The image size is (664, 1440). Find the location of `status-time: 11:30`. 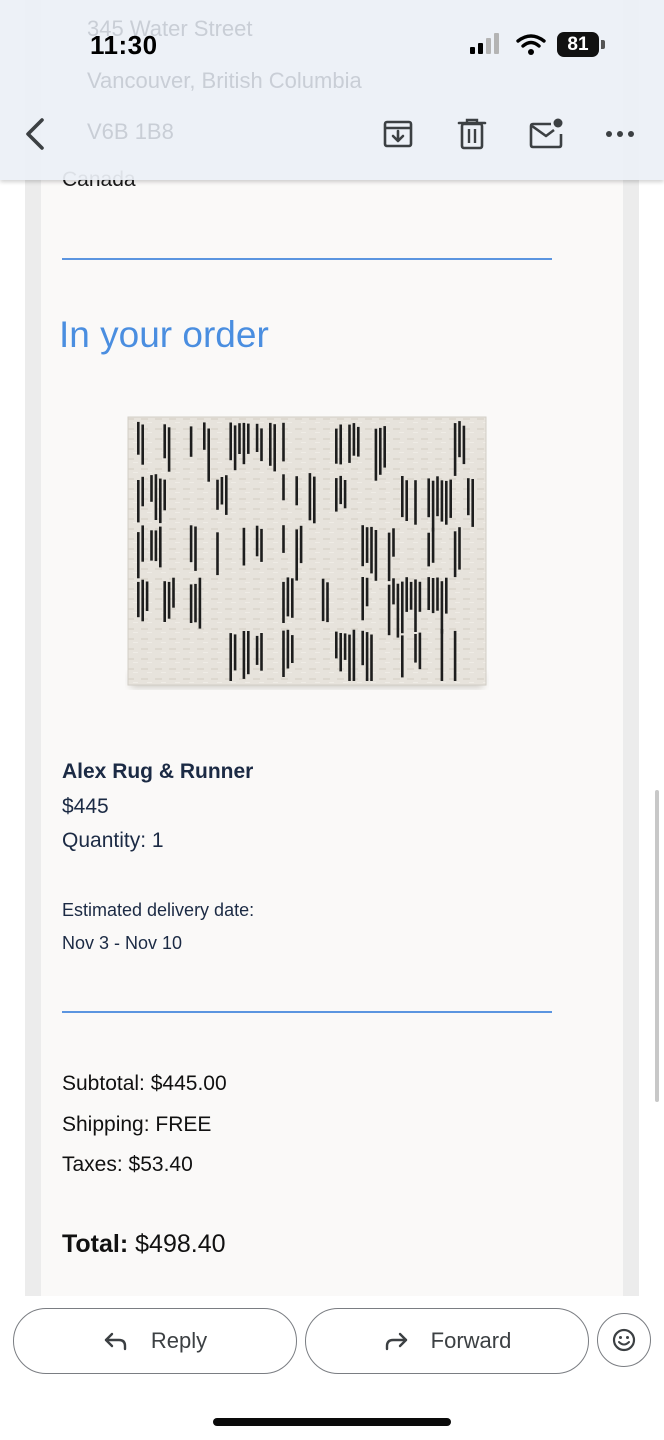

status-time: 11:30 is located at coordinates (124, 45).